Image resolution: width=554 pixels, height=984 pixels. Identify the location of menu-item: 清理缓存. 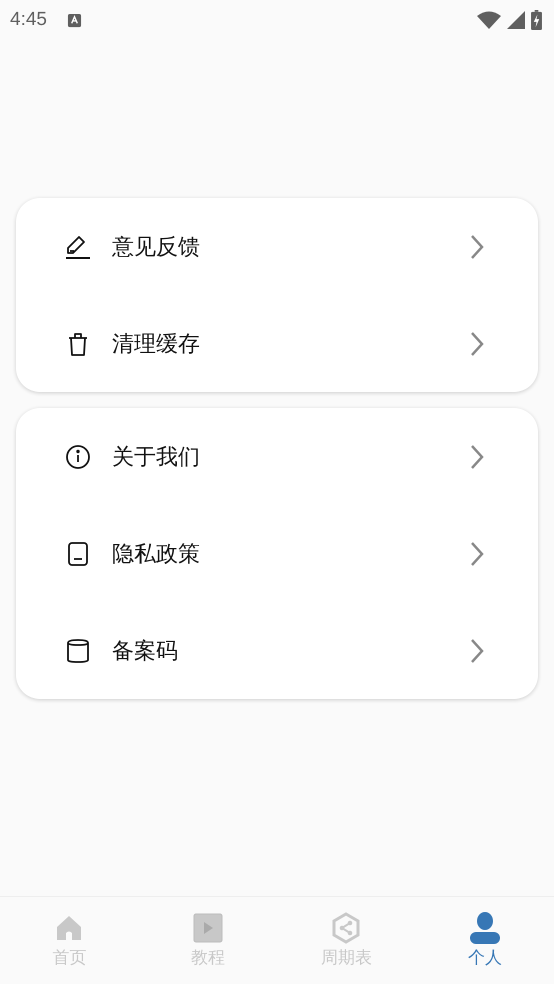
(277, 343).